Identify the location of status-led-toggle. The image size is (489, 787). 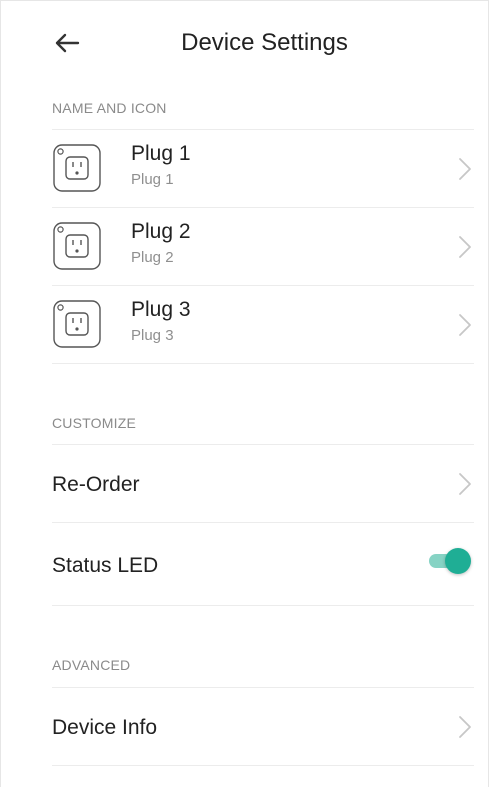
(450, 561).